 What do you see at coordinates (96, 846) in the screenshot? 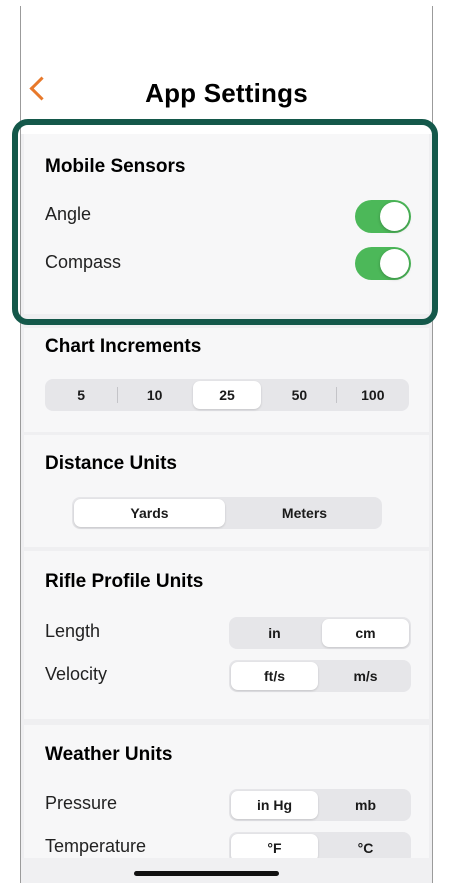
I see `temperature-label: Temperature` at bounding box center [96, 846].